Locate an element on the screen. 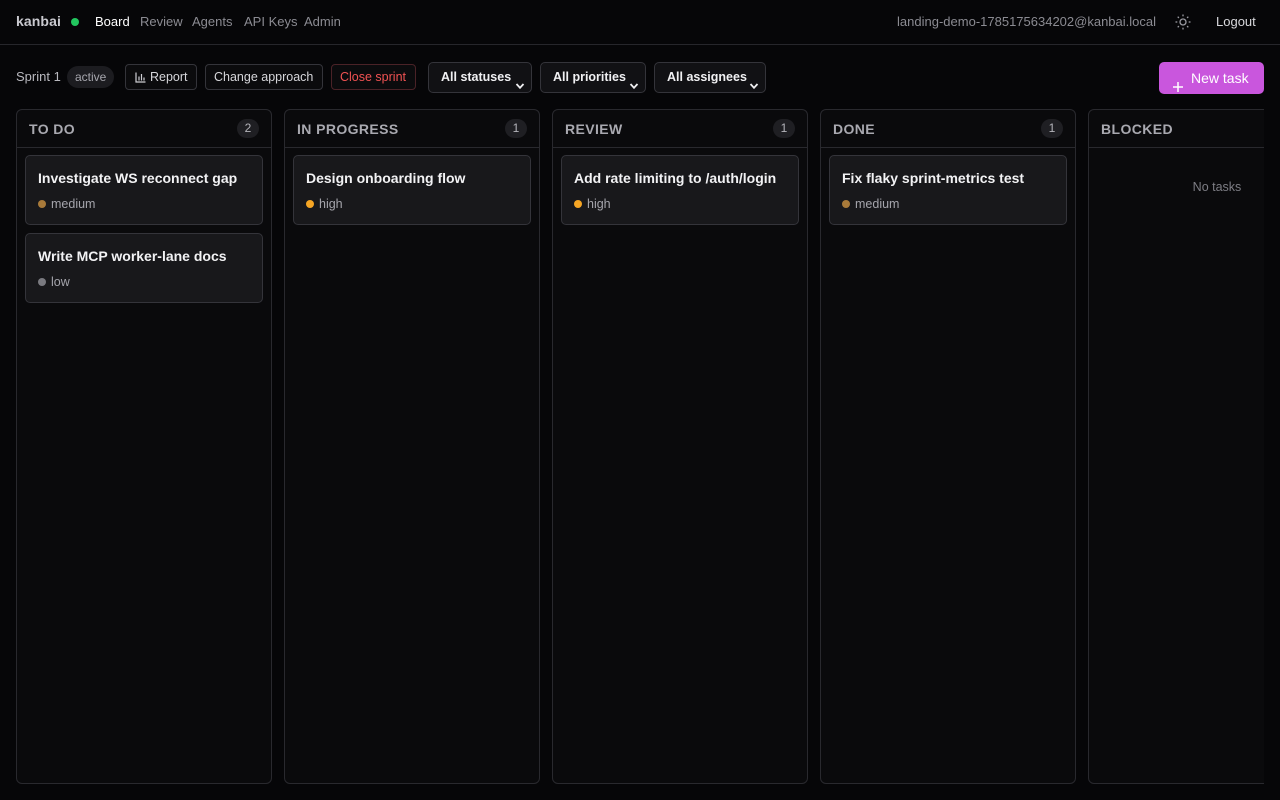 The height and width of the screenshot is (800, 1280). new-task-button: New task is located at coordinates (1211, 78).